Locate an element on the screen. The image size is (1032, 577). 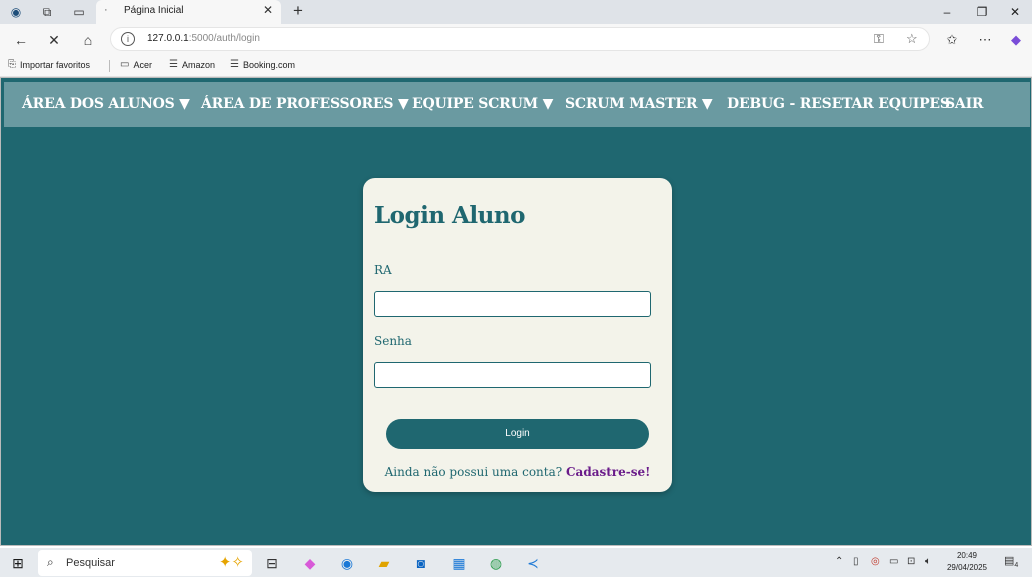
chrome-icon: ◍ is located at coordinates (496, 563).